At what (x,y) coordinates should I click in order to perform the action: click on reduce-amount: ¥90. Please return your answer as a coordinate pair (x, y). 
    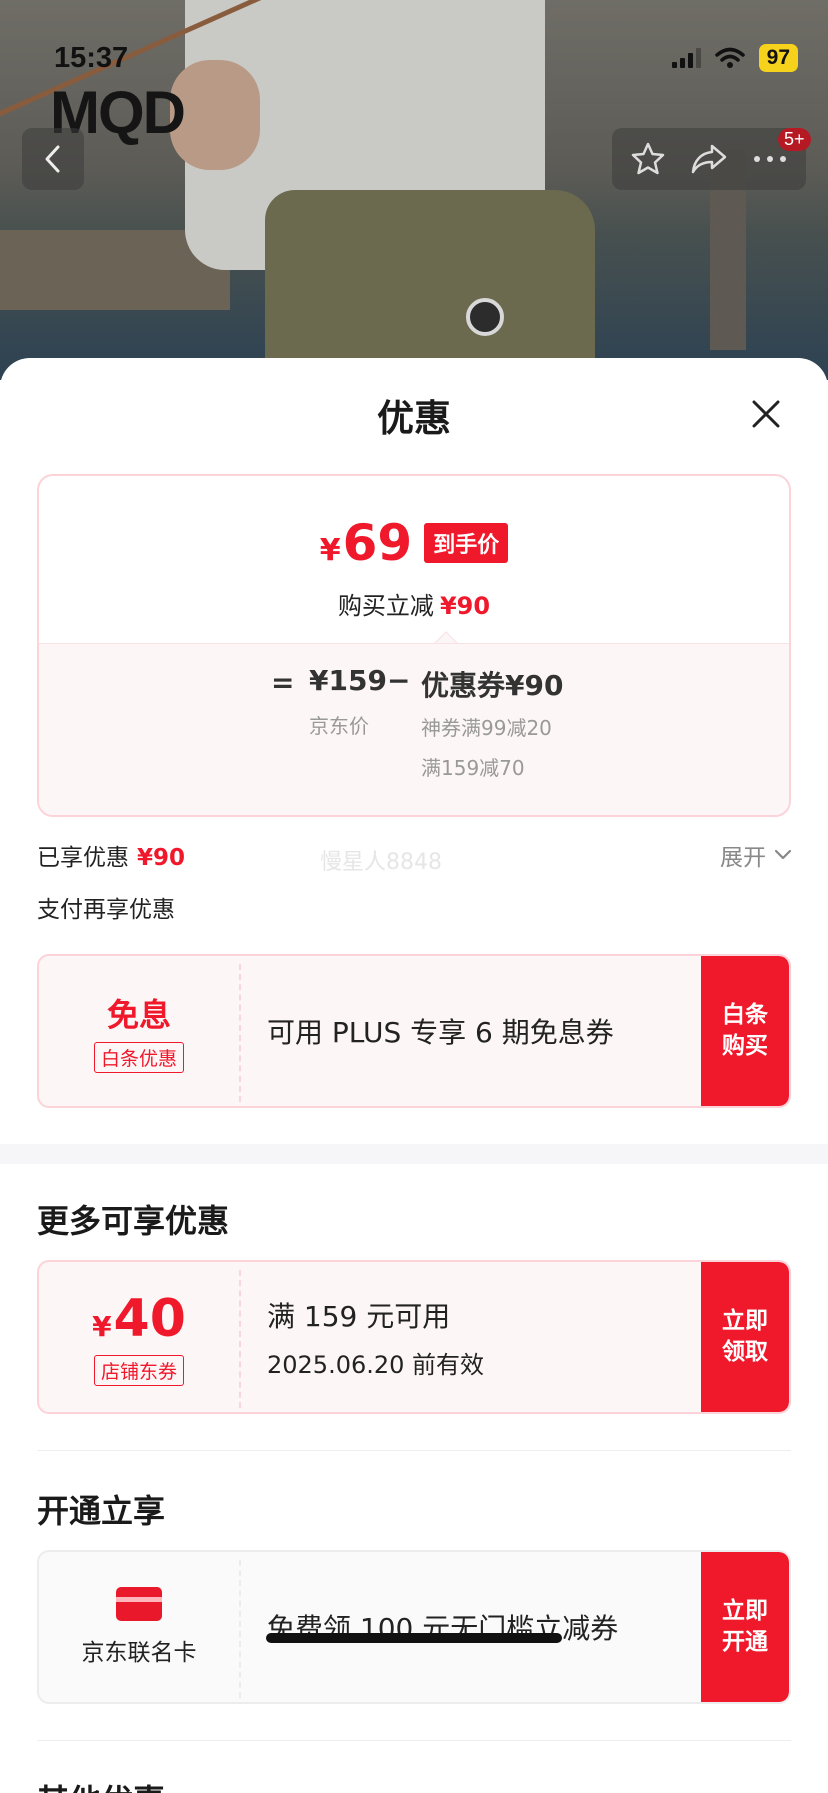
    Looking at the image, I should click on (465, 606).